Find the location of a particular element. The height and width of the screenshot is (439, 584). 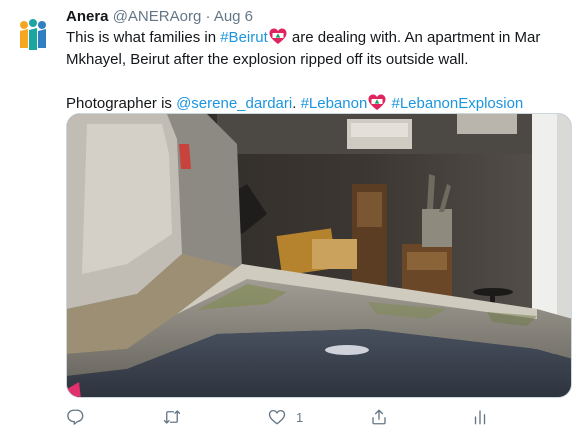

hashtag-lebanon-link: #Lebanon is located at coordinates (334, 103).